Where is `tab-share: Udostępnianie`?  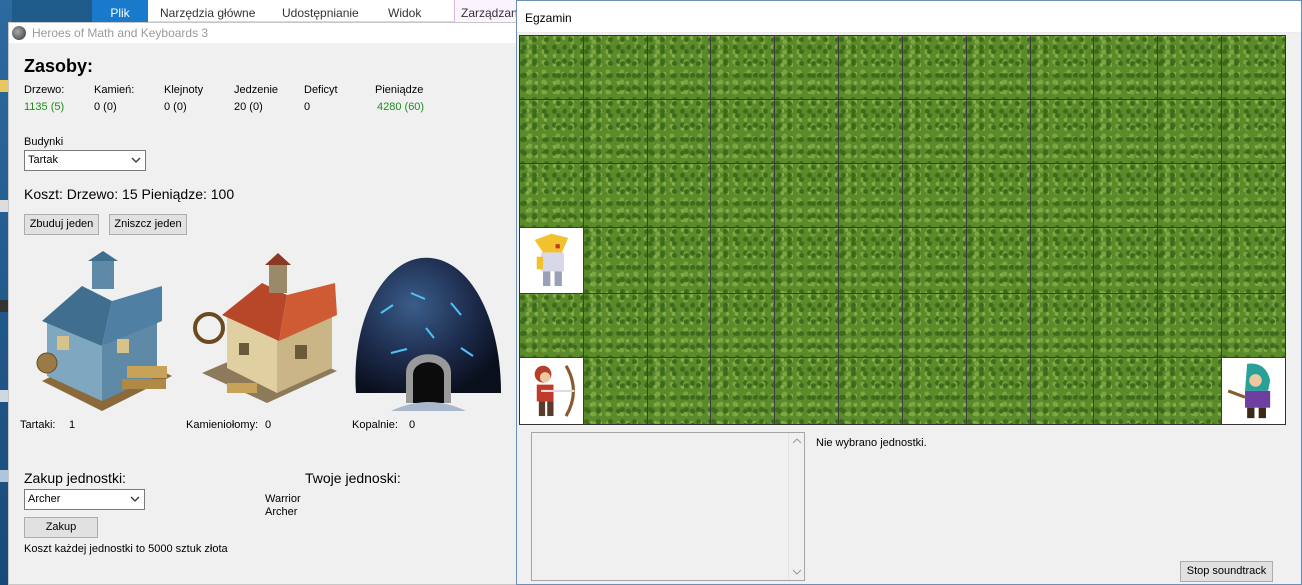 tab-share: Udostępnianie is located at coordinates (320, 11).